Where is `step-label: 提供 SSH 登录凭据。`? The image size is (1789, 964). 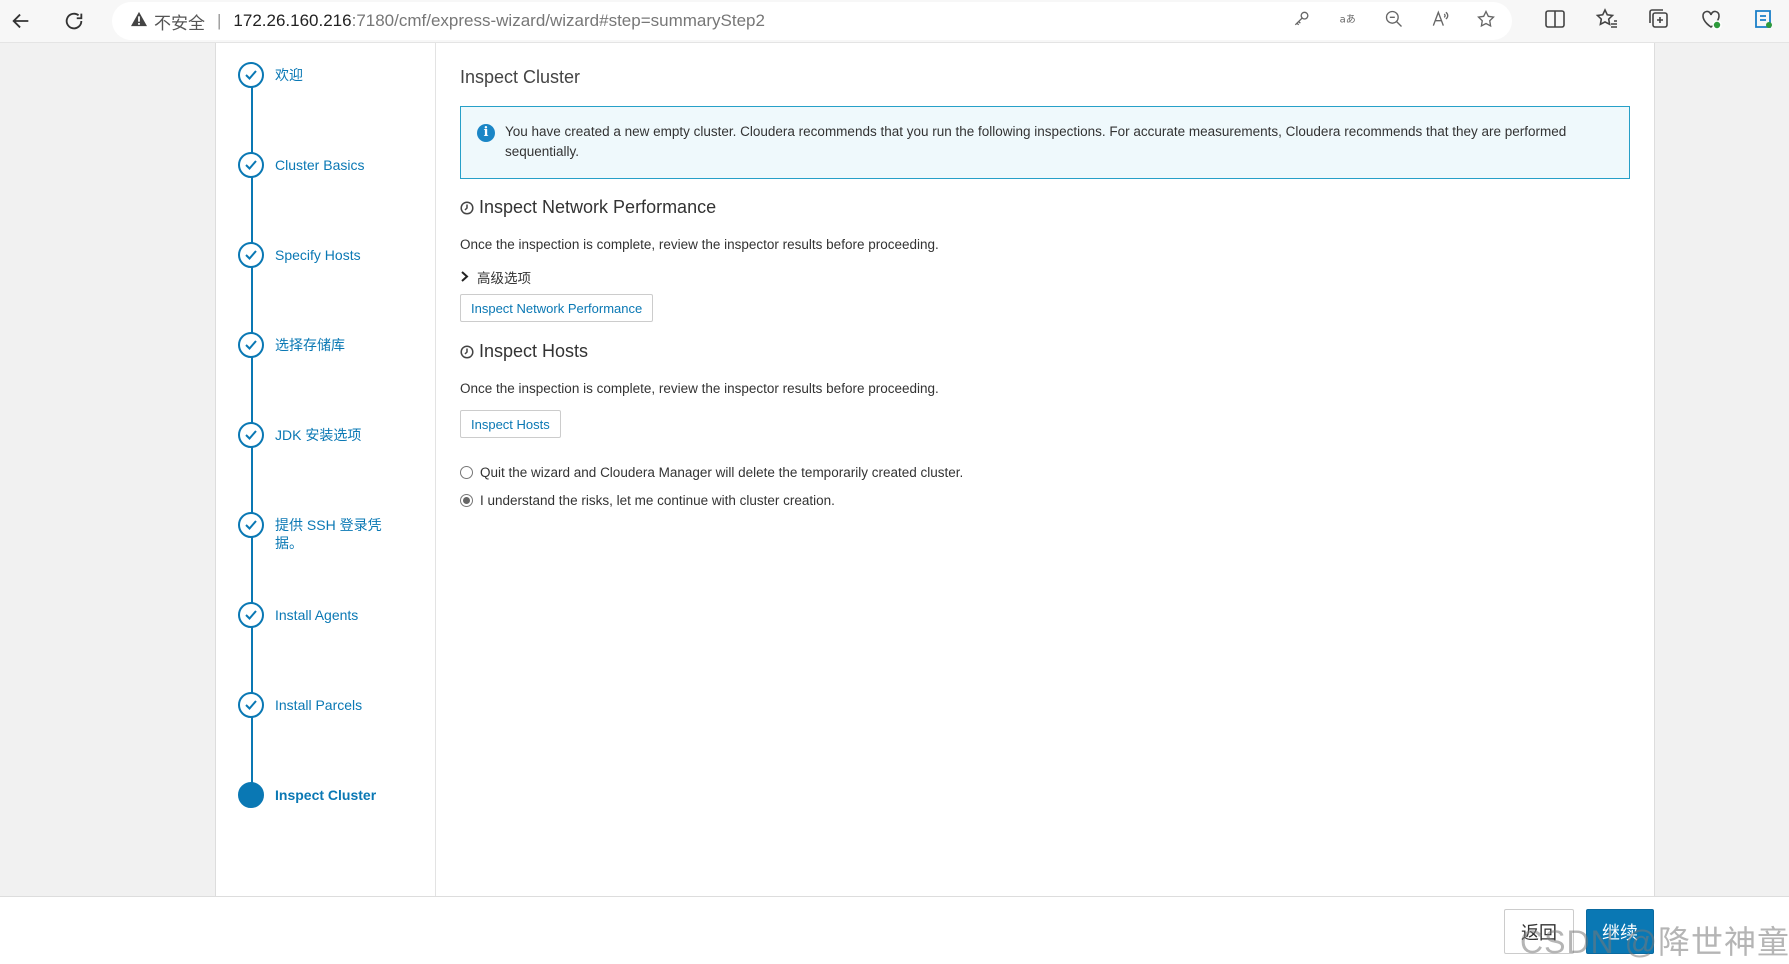
step-label: 提供 SSH 登录凭据。 is located at coordinates (328, 534).